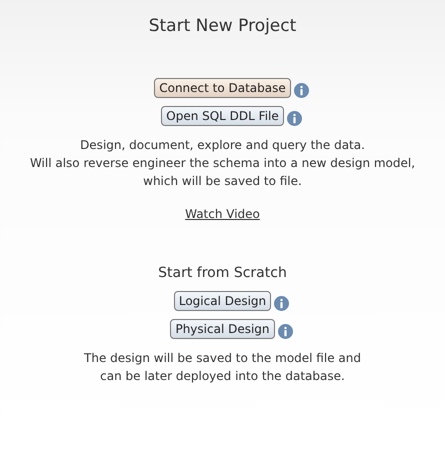 Image resolution: width=445 pixels, height=472 pixels. What do you see at coordinates (223, 163) in the screenshot?
I see `description-text: Will also reverse engineer the schema into a new design model,` at bounding box center [223, 163].